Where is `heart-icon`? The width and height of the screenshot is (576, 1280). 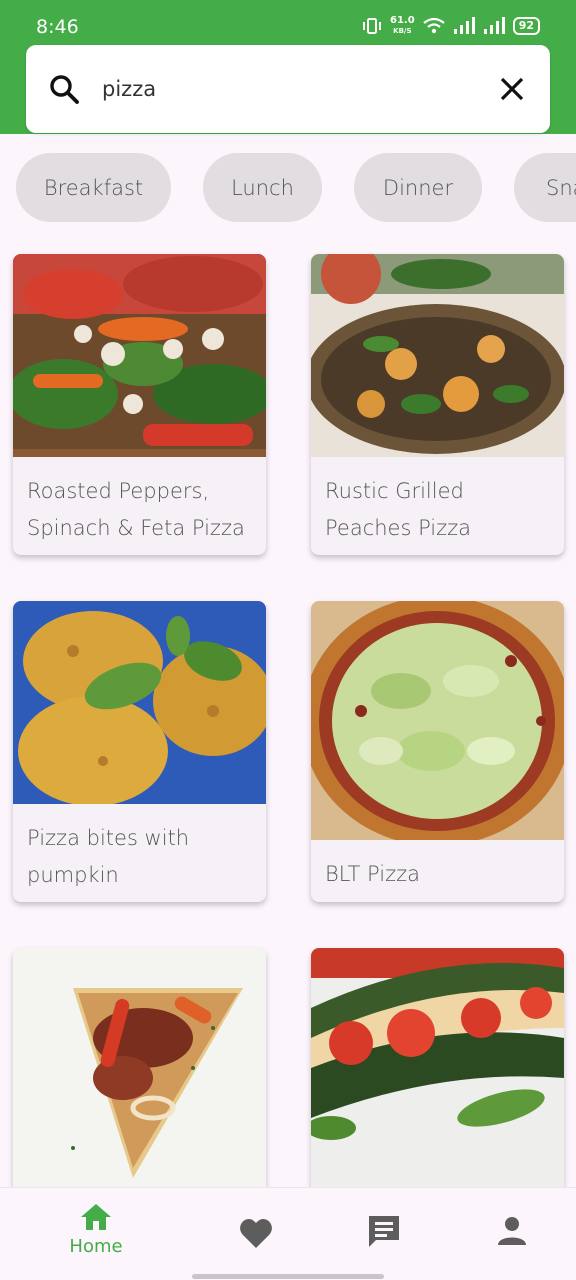
heart-icon is located at coordinates (256, 1232).